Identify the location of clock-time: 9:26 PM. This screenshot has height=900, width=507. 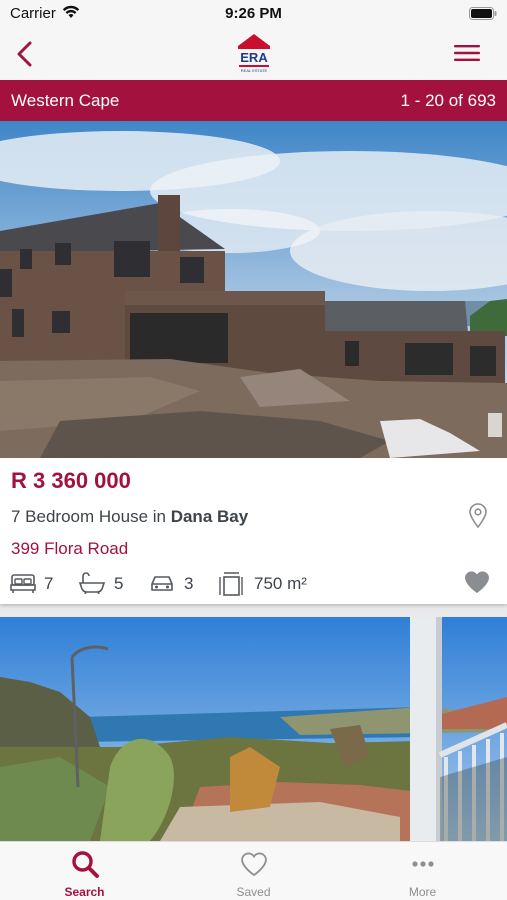
(253, 13).